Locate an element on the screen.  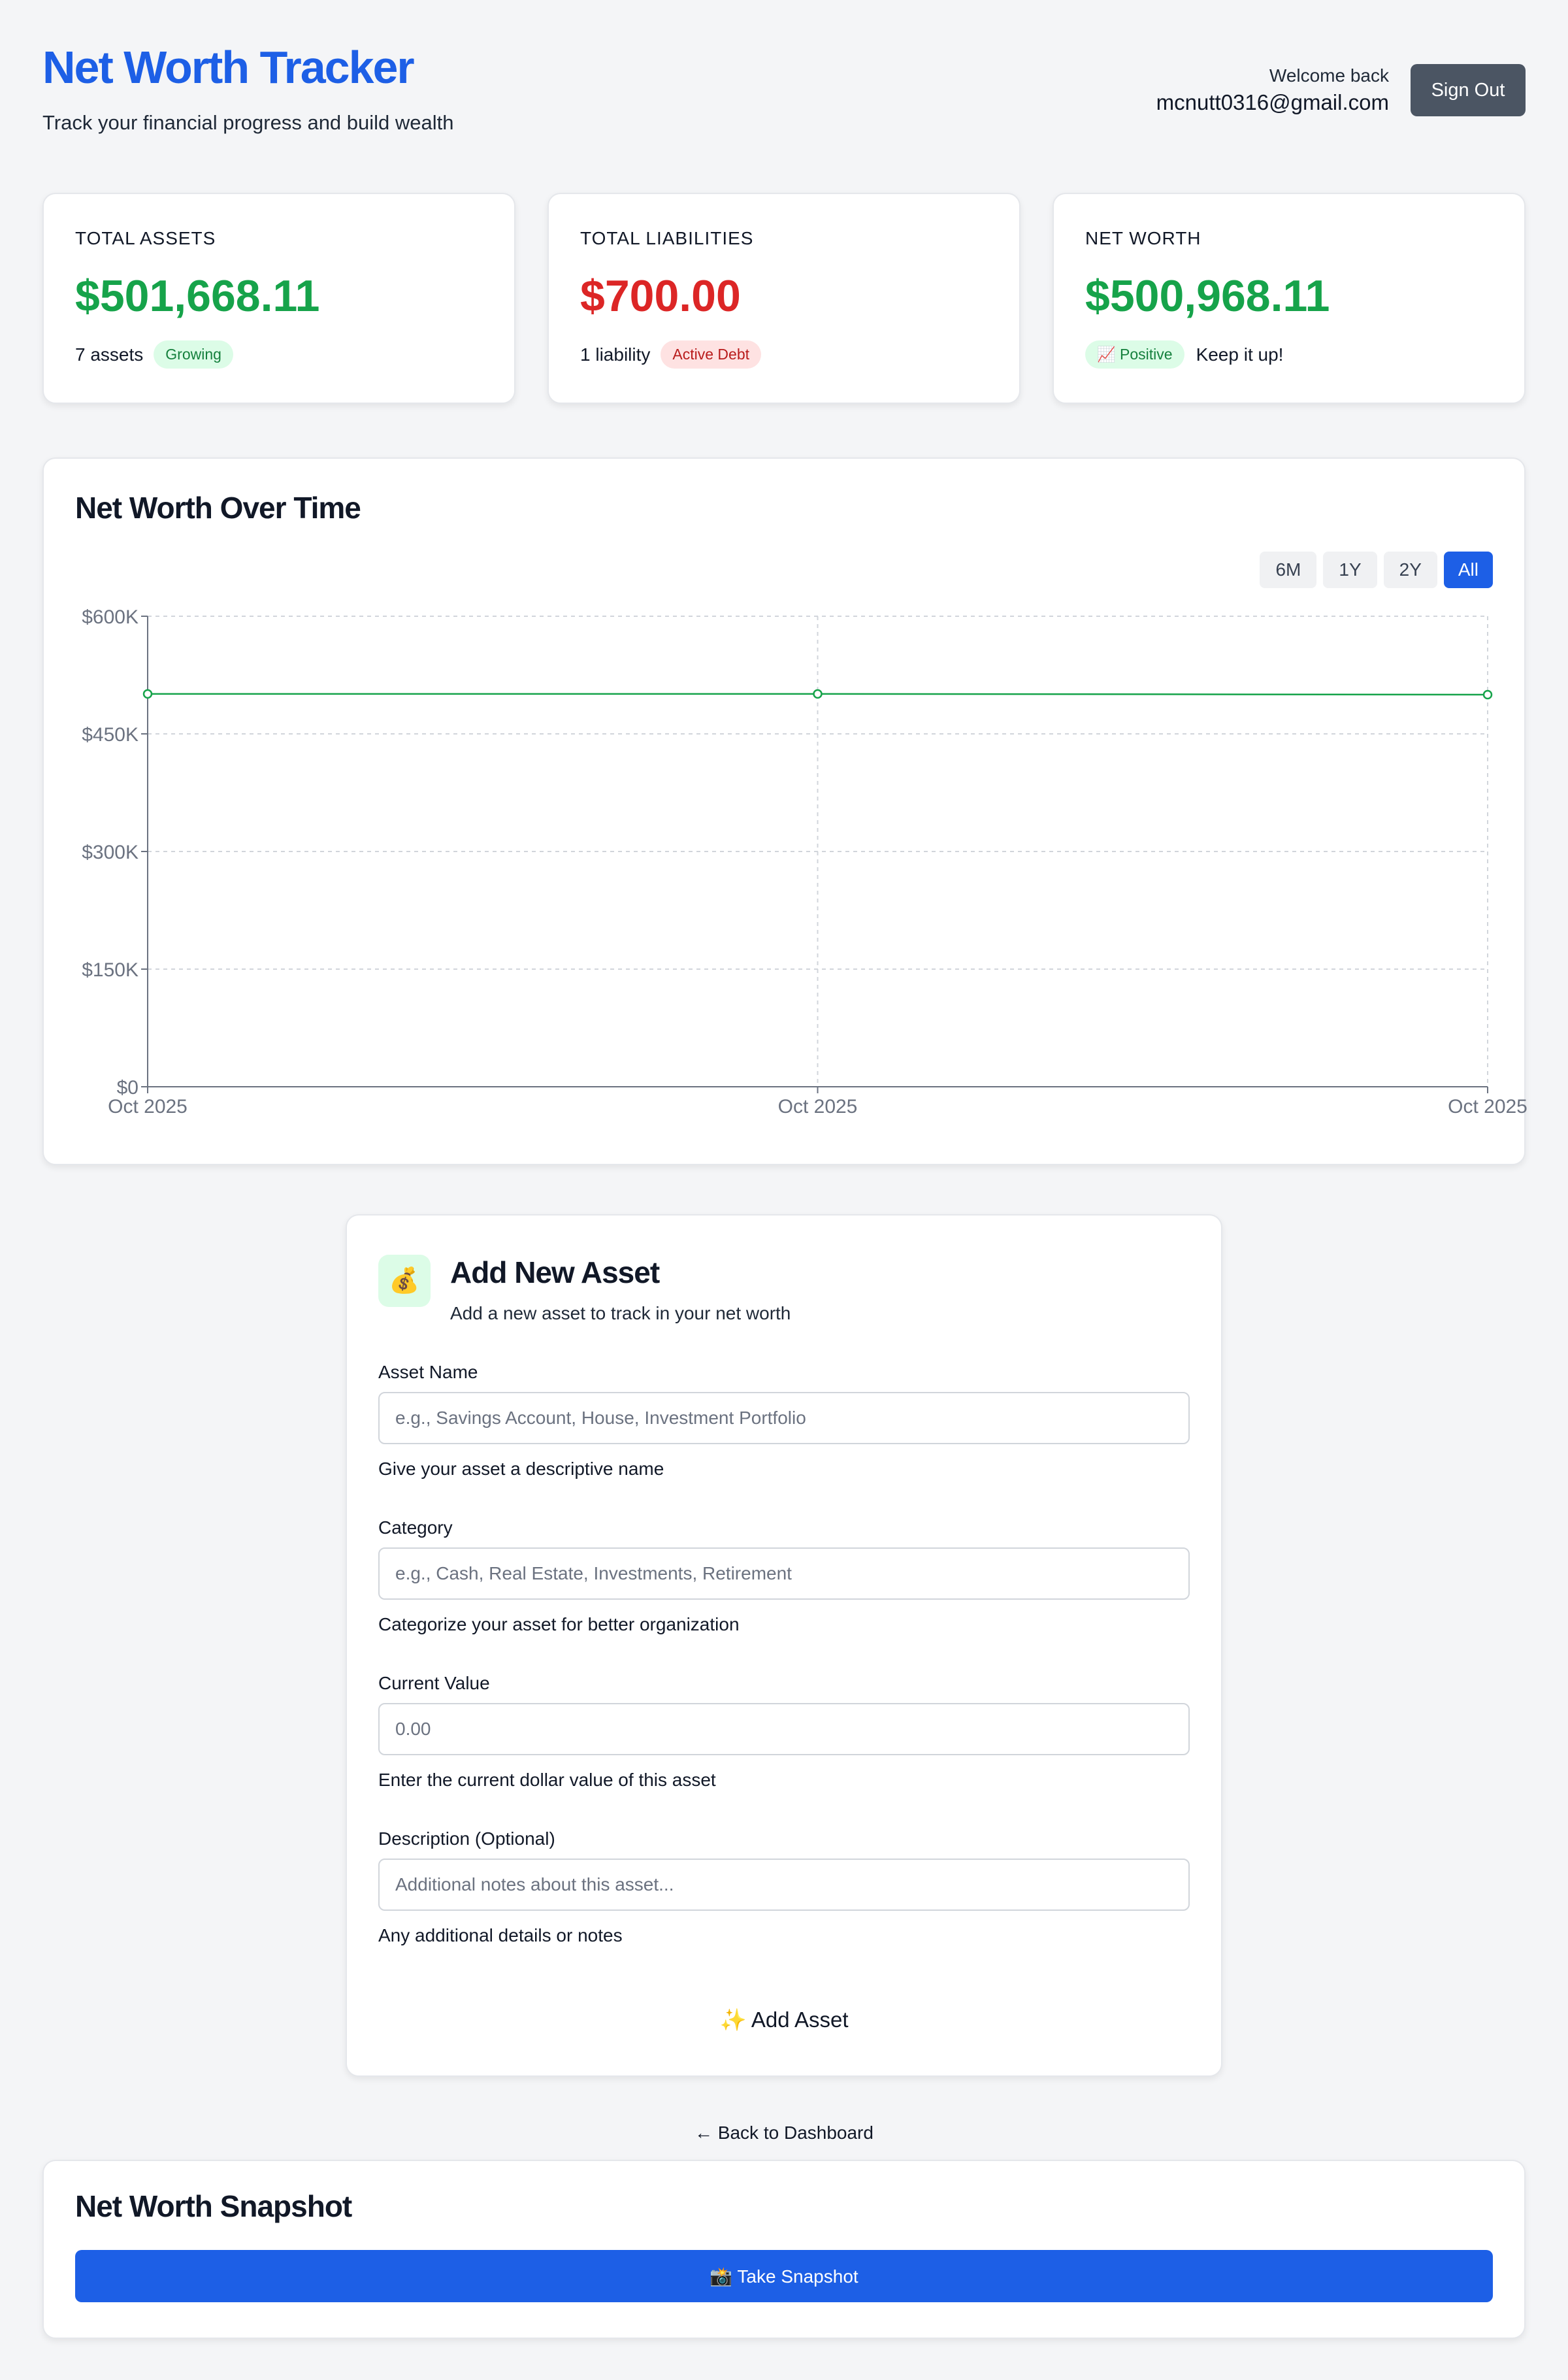
description-hint: Any additional details or notes is located at coordinates (500, 1935).